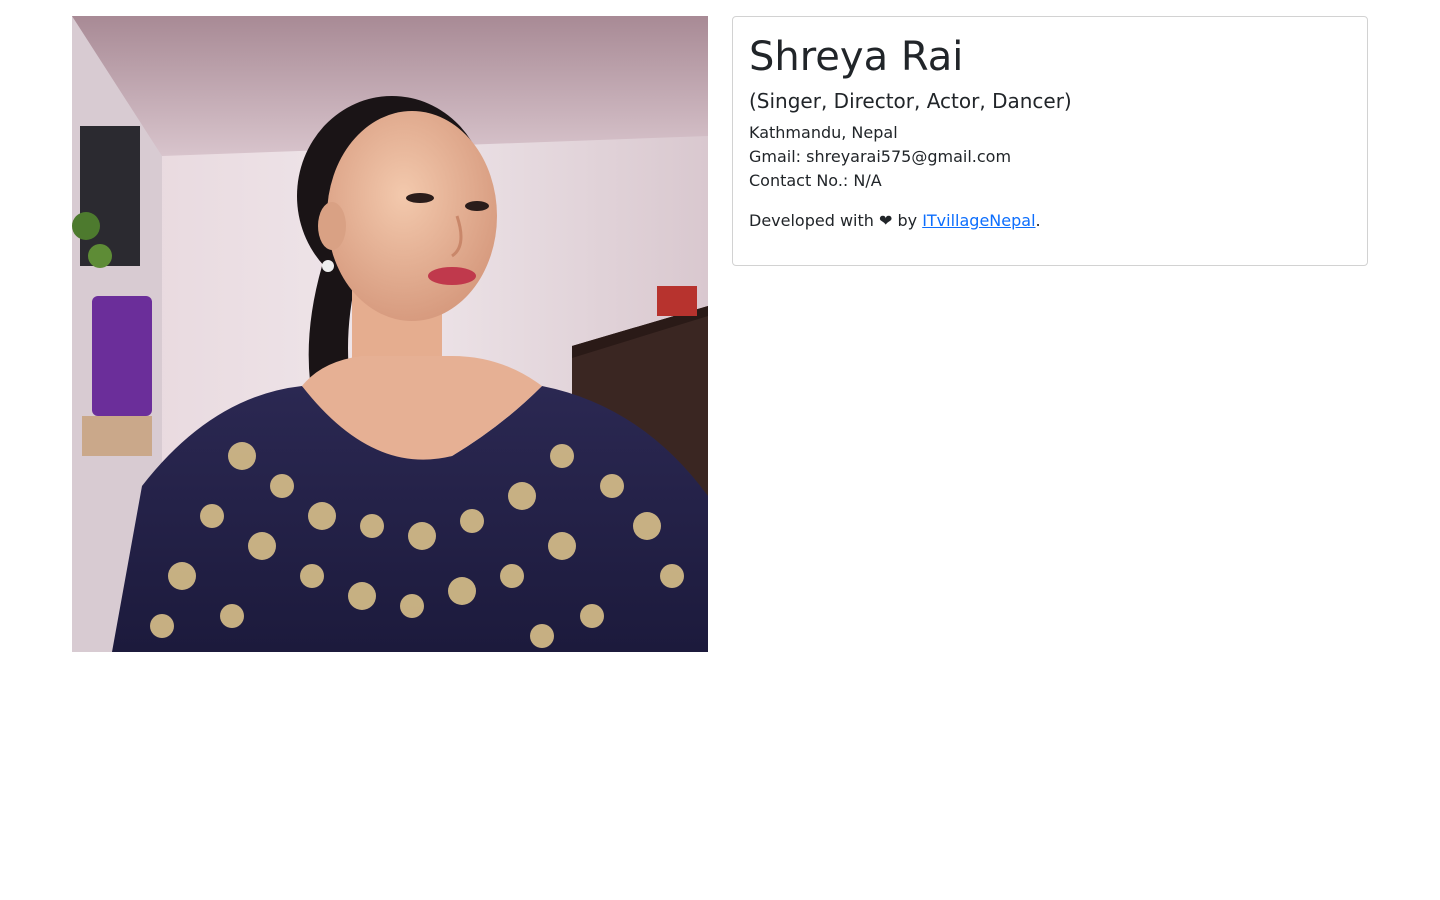  Describe the element at coordinates (1038, 220) in the screenshot. I see `developer-credit-suffix: .` at that location.